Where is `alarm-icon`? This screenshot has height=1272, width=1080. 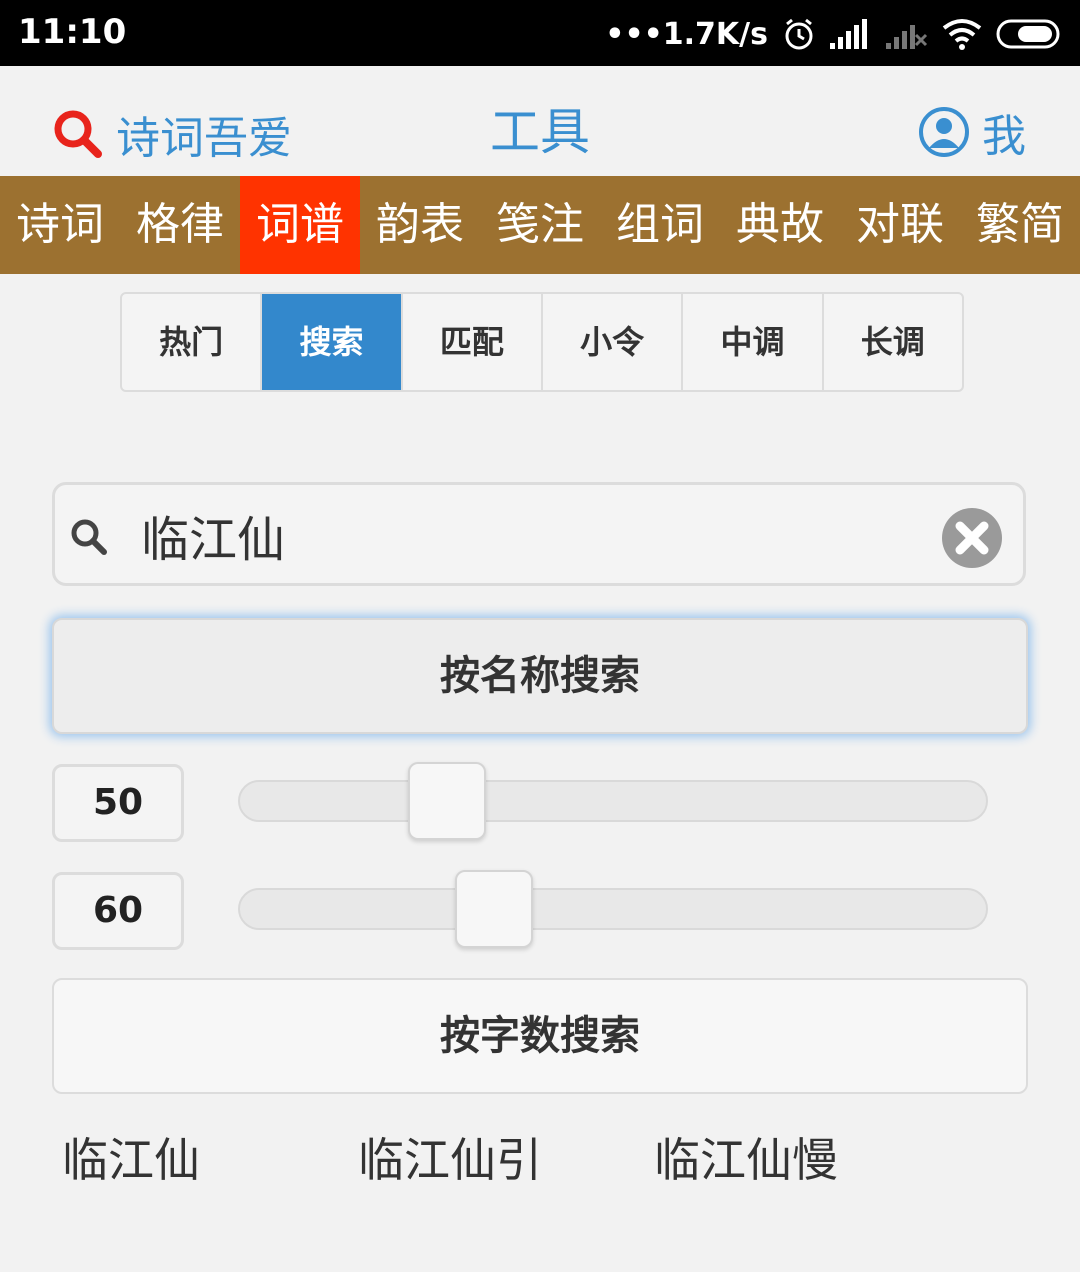
alarm-icon is located at coordinates (799, 34).